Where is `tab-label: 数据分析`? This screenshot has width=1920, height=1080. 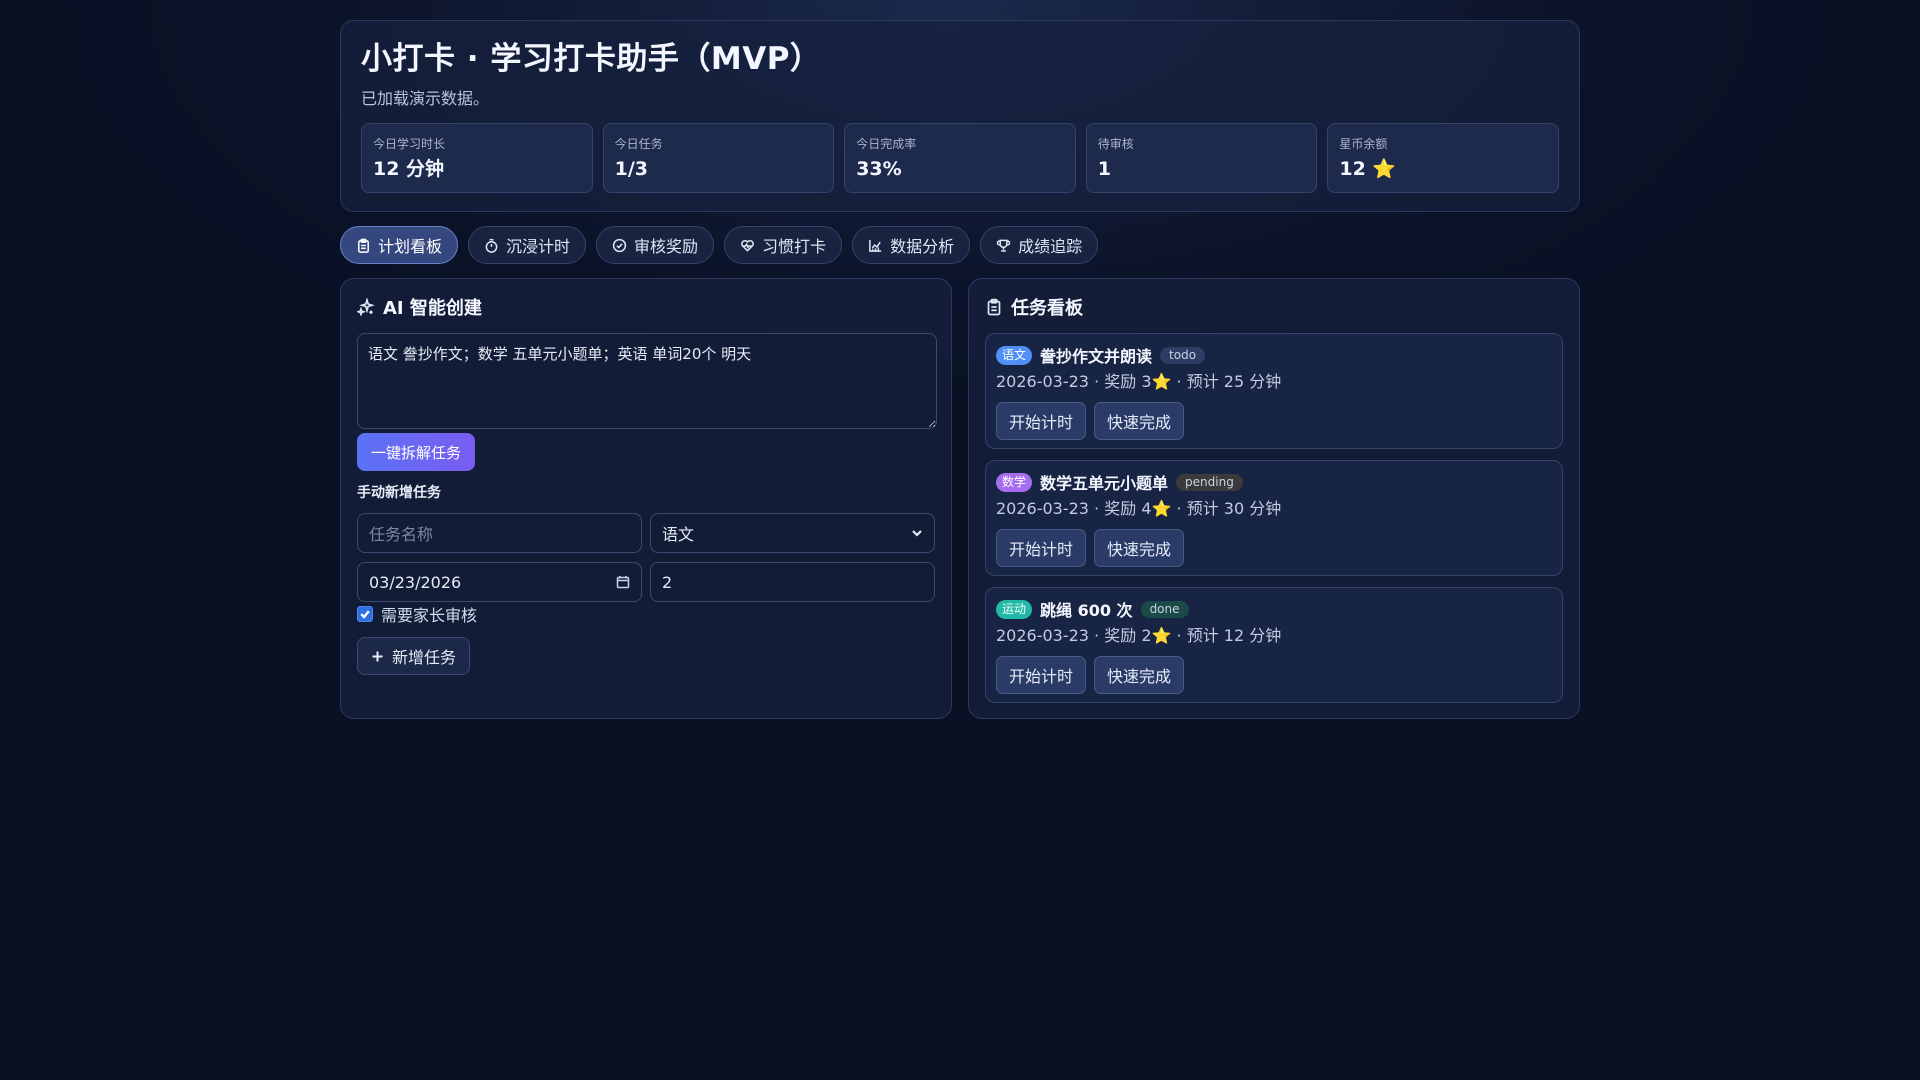
tab-label: 数据分析 is located at coordinates (922, 246).